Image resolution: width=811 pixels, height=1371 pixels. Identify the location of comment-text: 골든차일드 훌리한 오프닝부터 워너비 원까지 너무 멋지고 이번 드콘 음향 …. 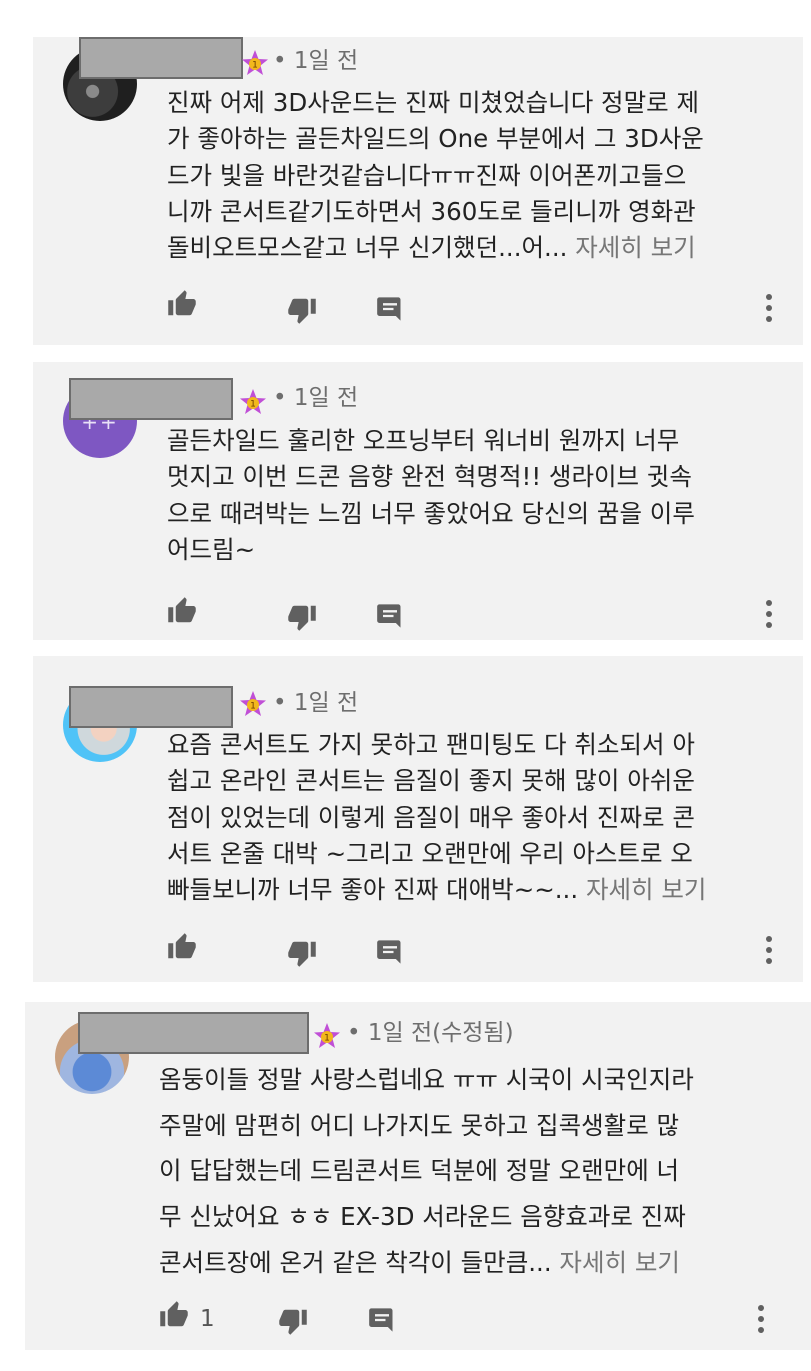
(431, 495).